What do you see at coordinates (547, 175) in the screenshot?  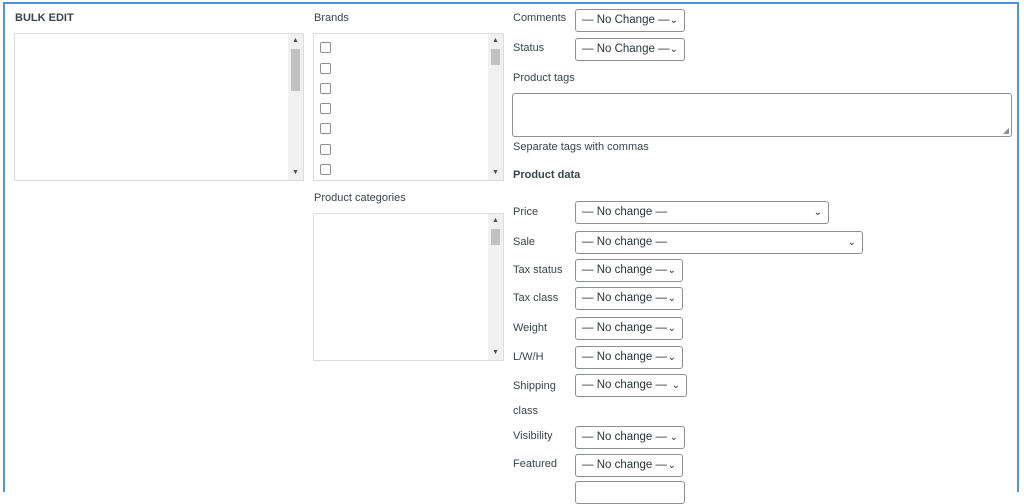 I see `product-data-title: Product data` at bounding box center [547, 175].